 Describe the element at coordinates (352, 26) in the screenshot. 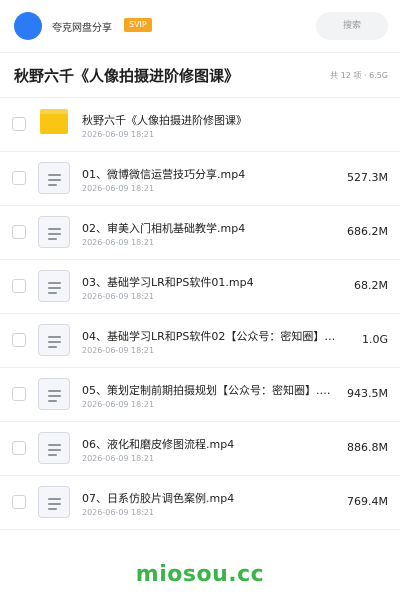

I see `search-button: 搜索` at that location.